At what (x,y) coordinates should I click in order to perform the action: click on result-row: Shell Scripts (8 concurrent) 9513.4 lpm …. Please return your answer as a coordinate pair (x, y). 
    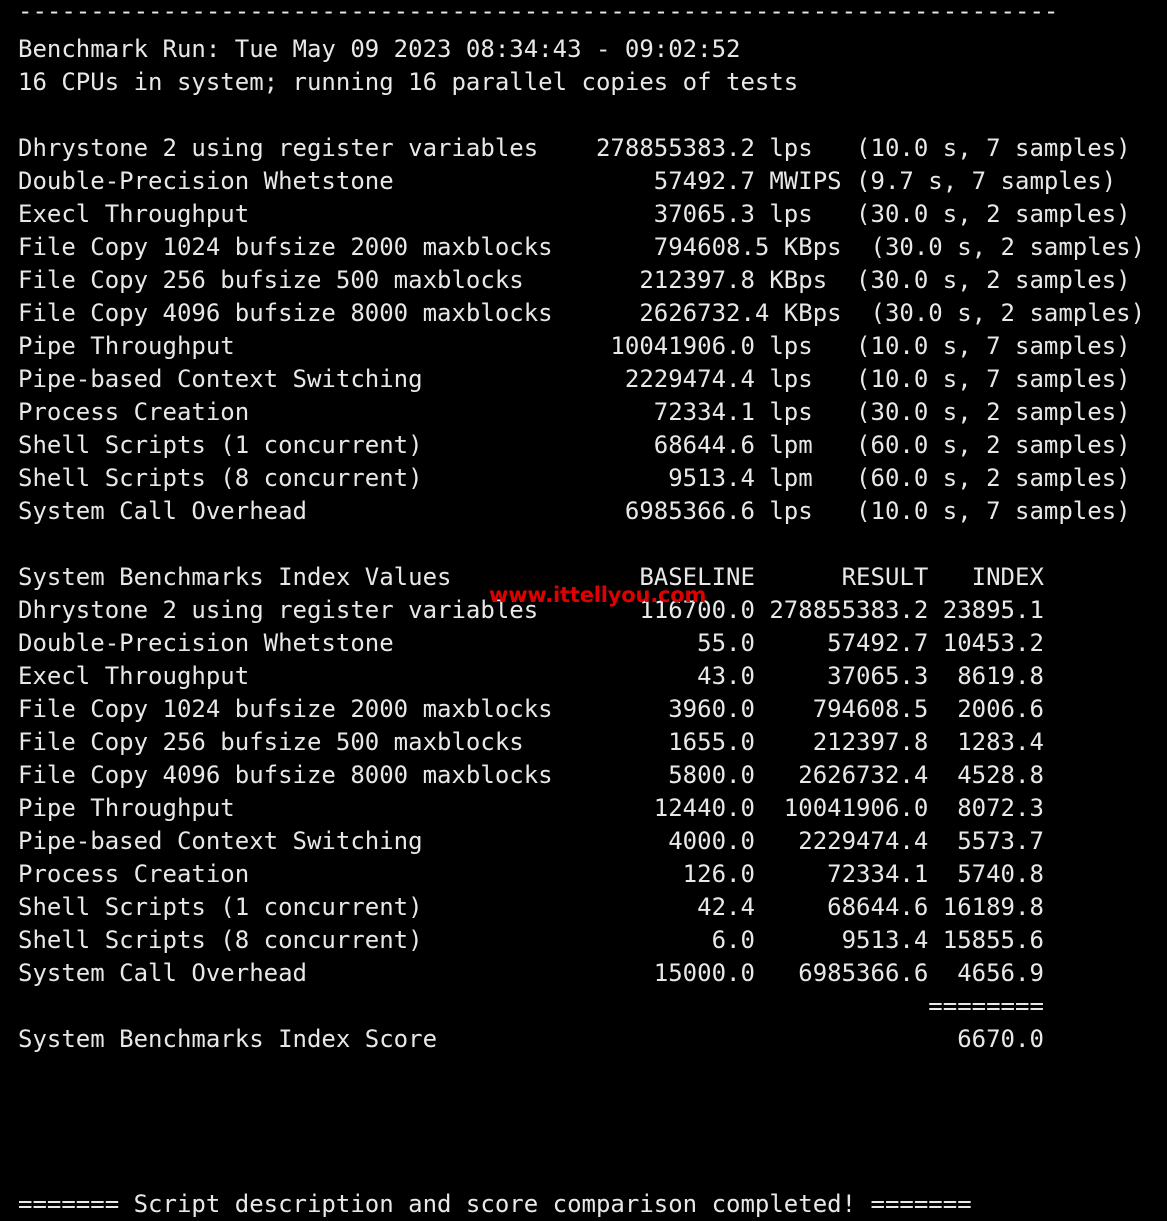
    Looking at the image, I should click on (574, 478).